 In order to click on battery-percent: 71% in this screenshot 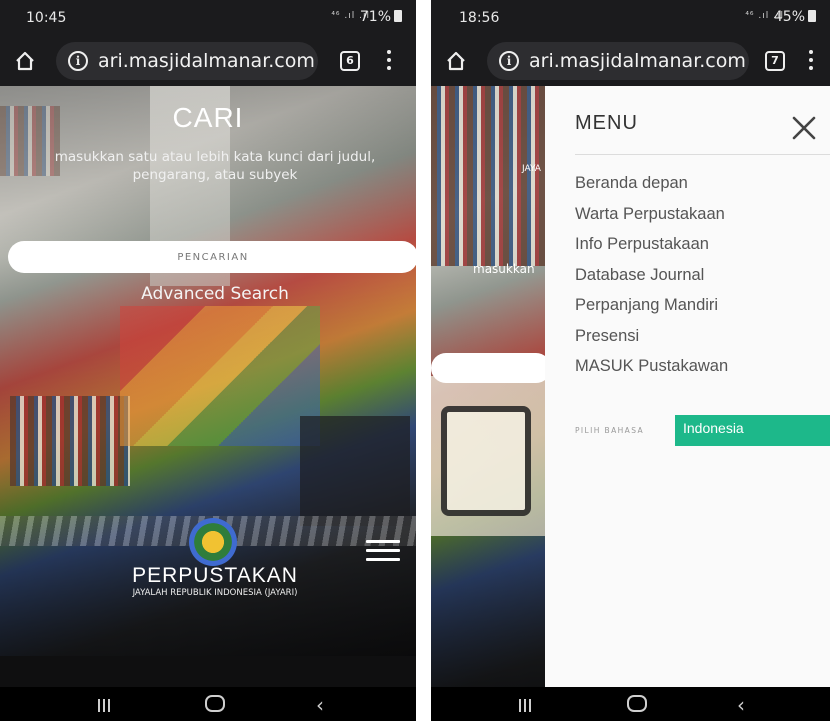, I will do `click(375, 17)`.